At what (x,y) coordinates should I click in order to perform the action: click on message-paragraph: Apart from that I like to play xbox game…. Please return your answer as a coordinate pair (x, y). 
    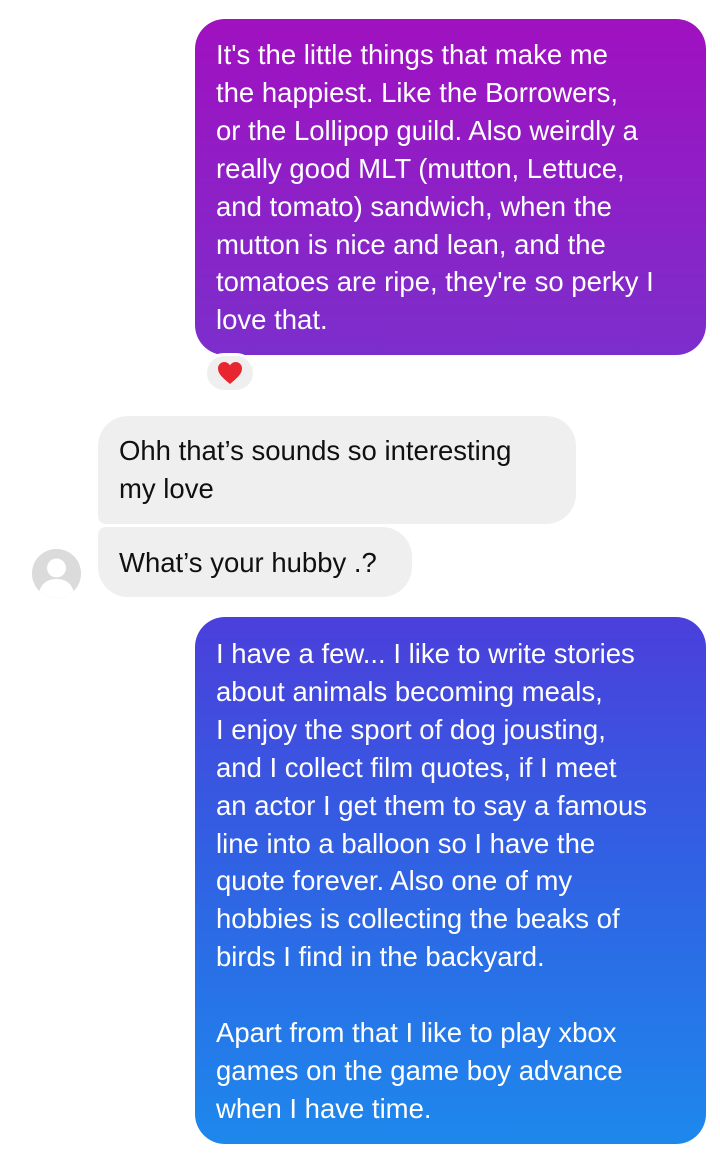
    Looking at the image, I should click on (419, 1070).